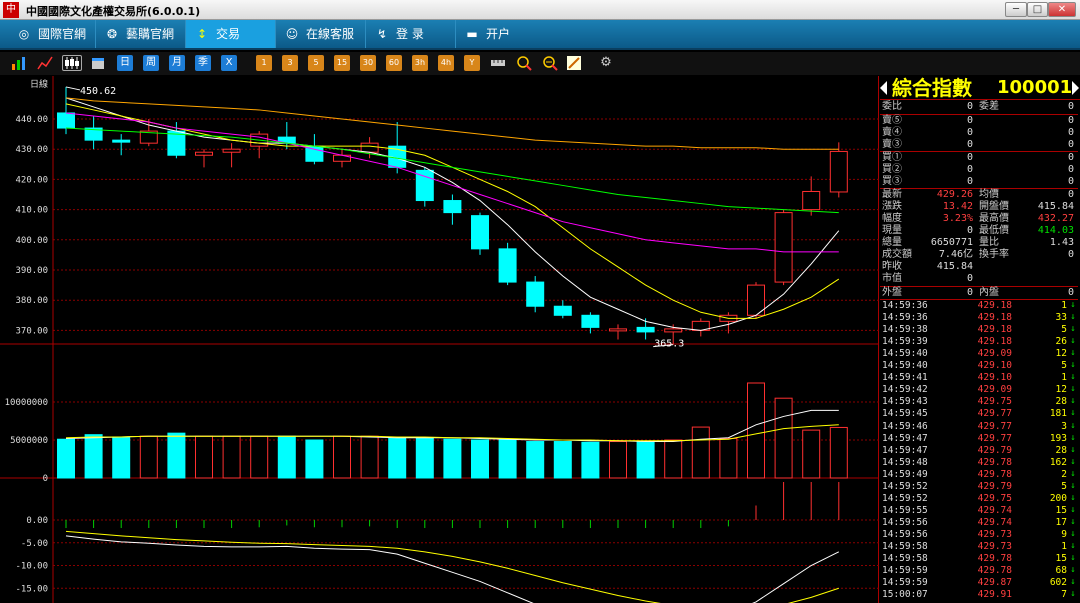 The height and width of the screenshot is (603, 1080). I want to click on year-button: Y, so click(472, 63).